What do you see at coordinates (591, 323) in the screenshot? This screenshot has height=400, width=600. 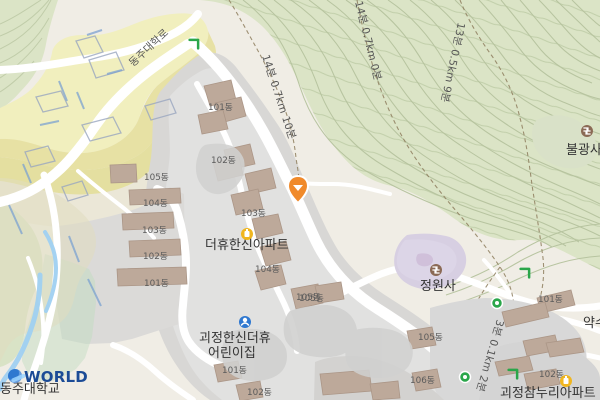 I see `pharmacy-label: 약수` at bounding box center [591, 323].